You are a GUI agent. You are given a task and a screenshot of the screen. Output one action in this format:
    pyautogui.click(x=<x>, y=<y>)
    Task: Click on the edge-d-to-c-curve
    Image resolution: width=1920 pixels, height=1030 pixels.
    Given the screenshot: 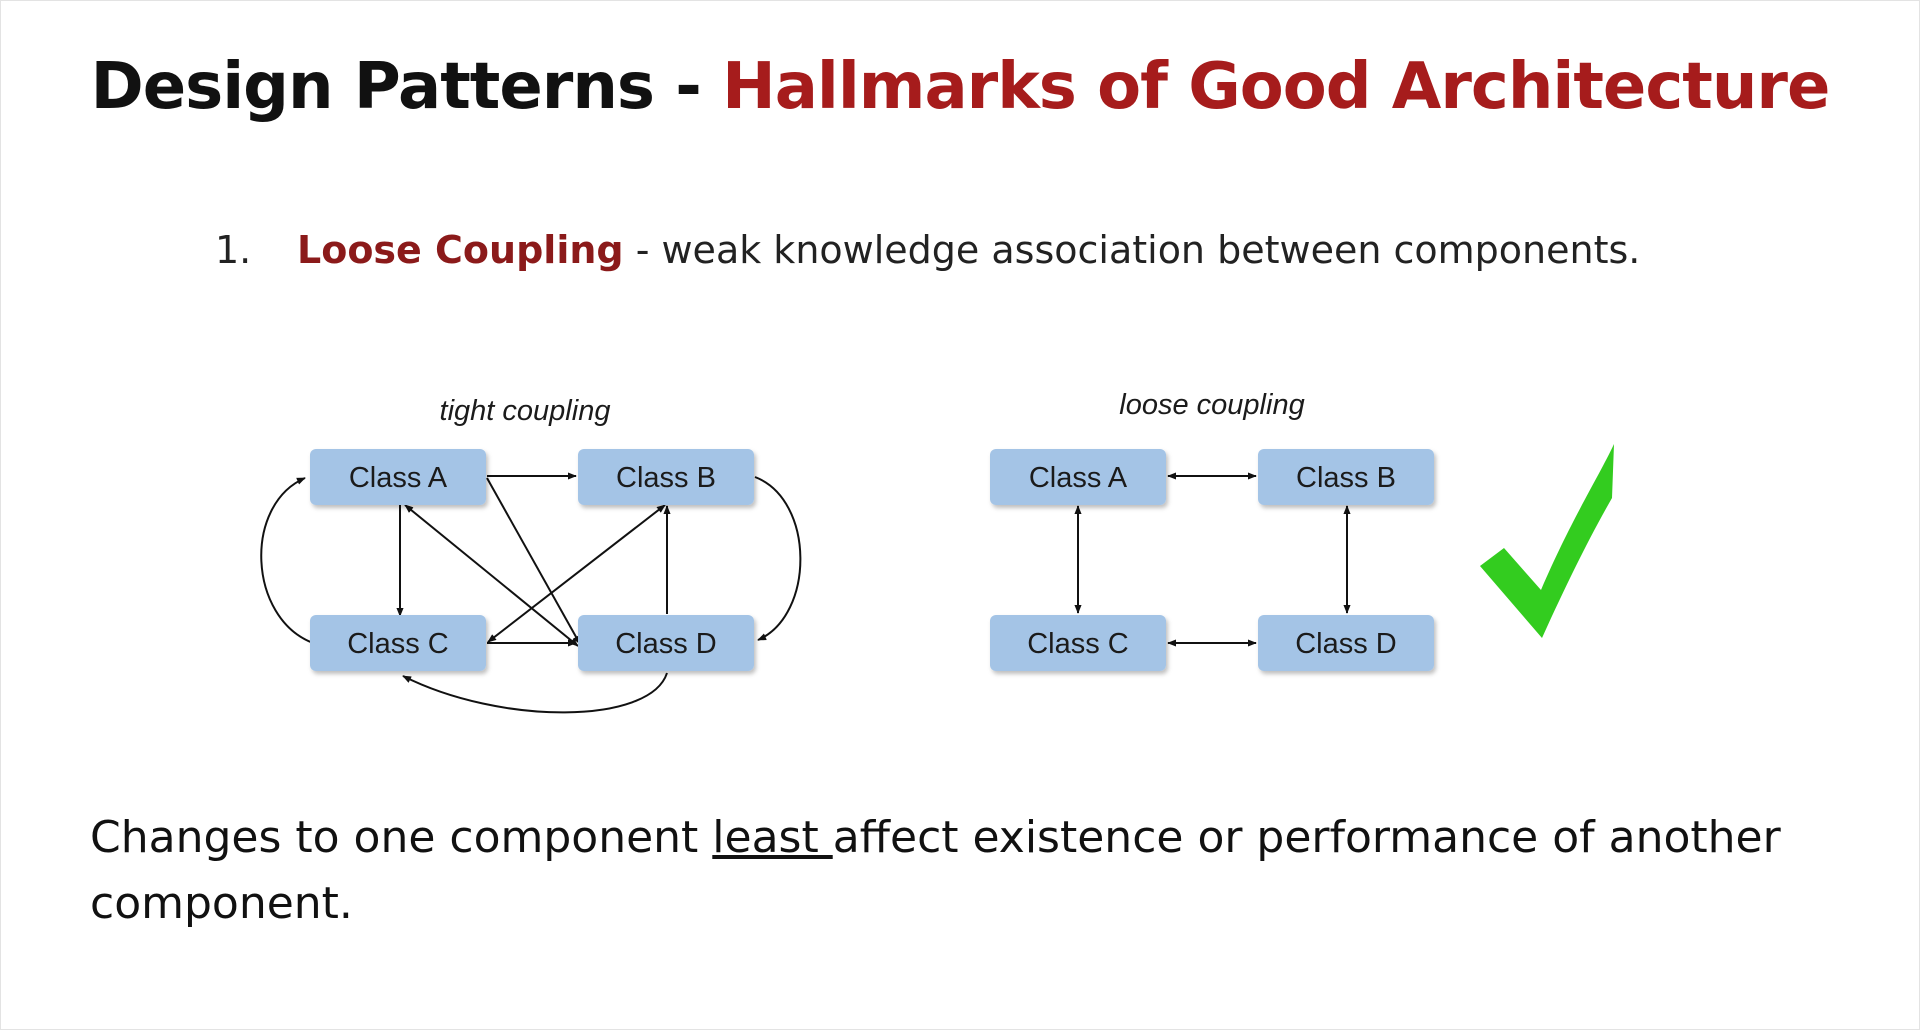 What is the action you would take?
    pyautogui.click(x=535, y=693)
    